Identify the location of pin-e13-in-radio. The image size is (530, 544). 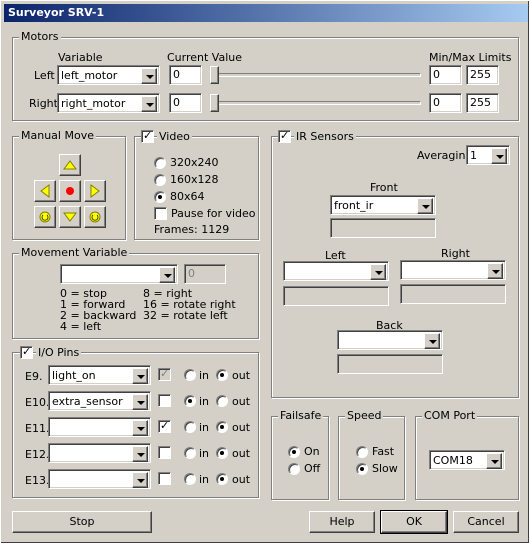
(190, 479).